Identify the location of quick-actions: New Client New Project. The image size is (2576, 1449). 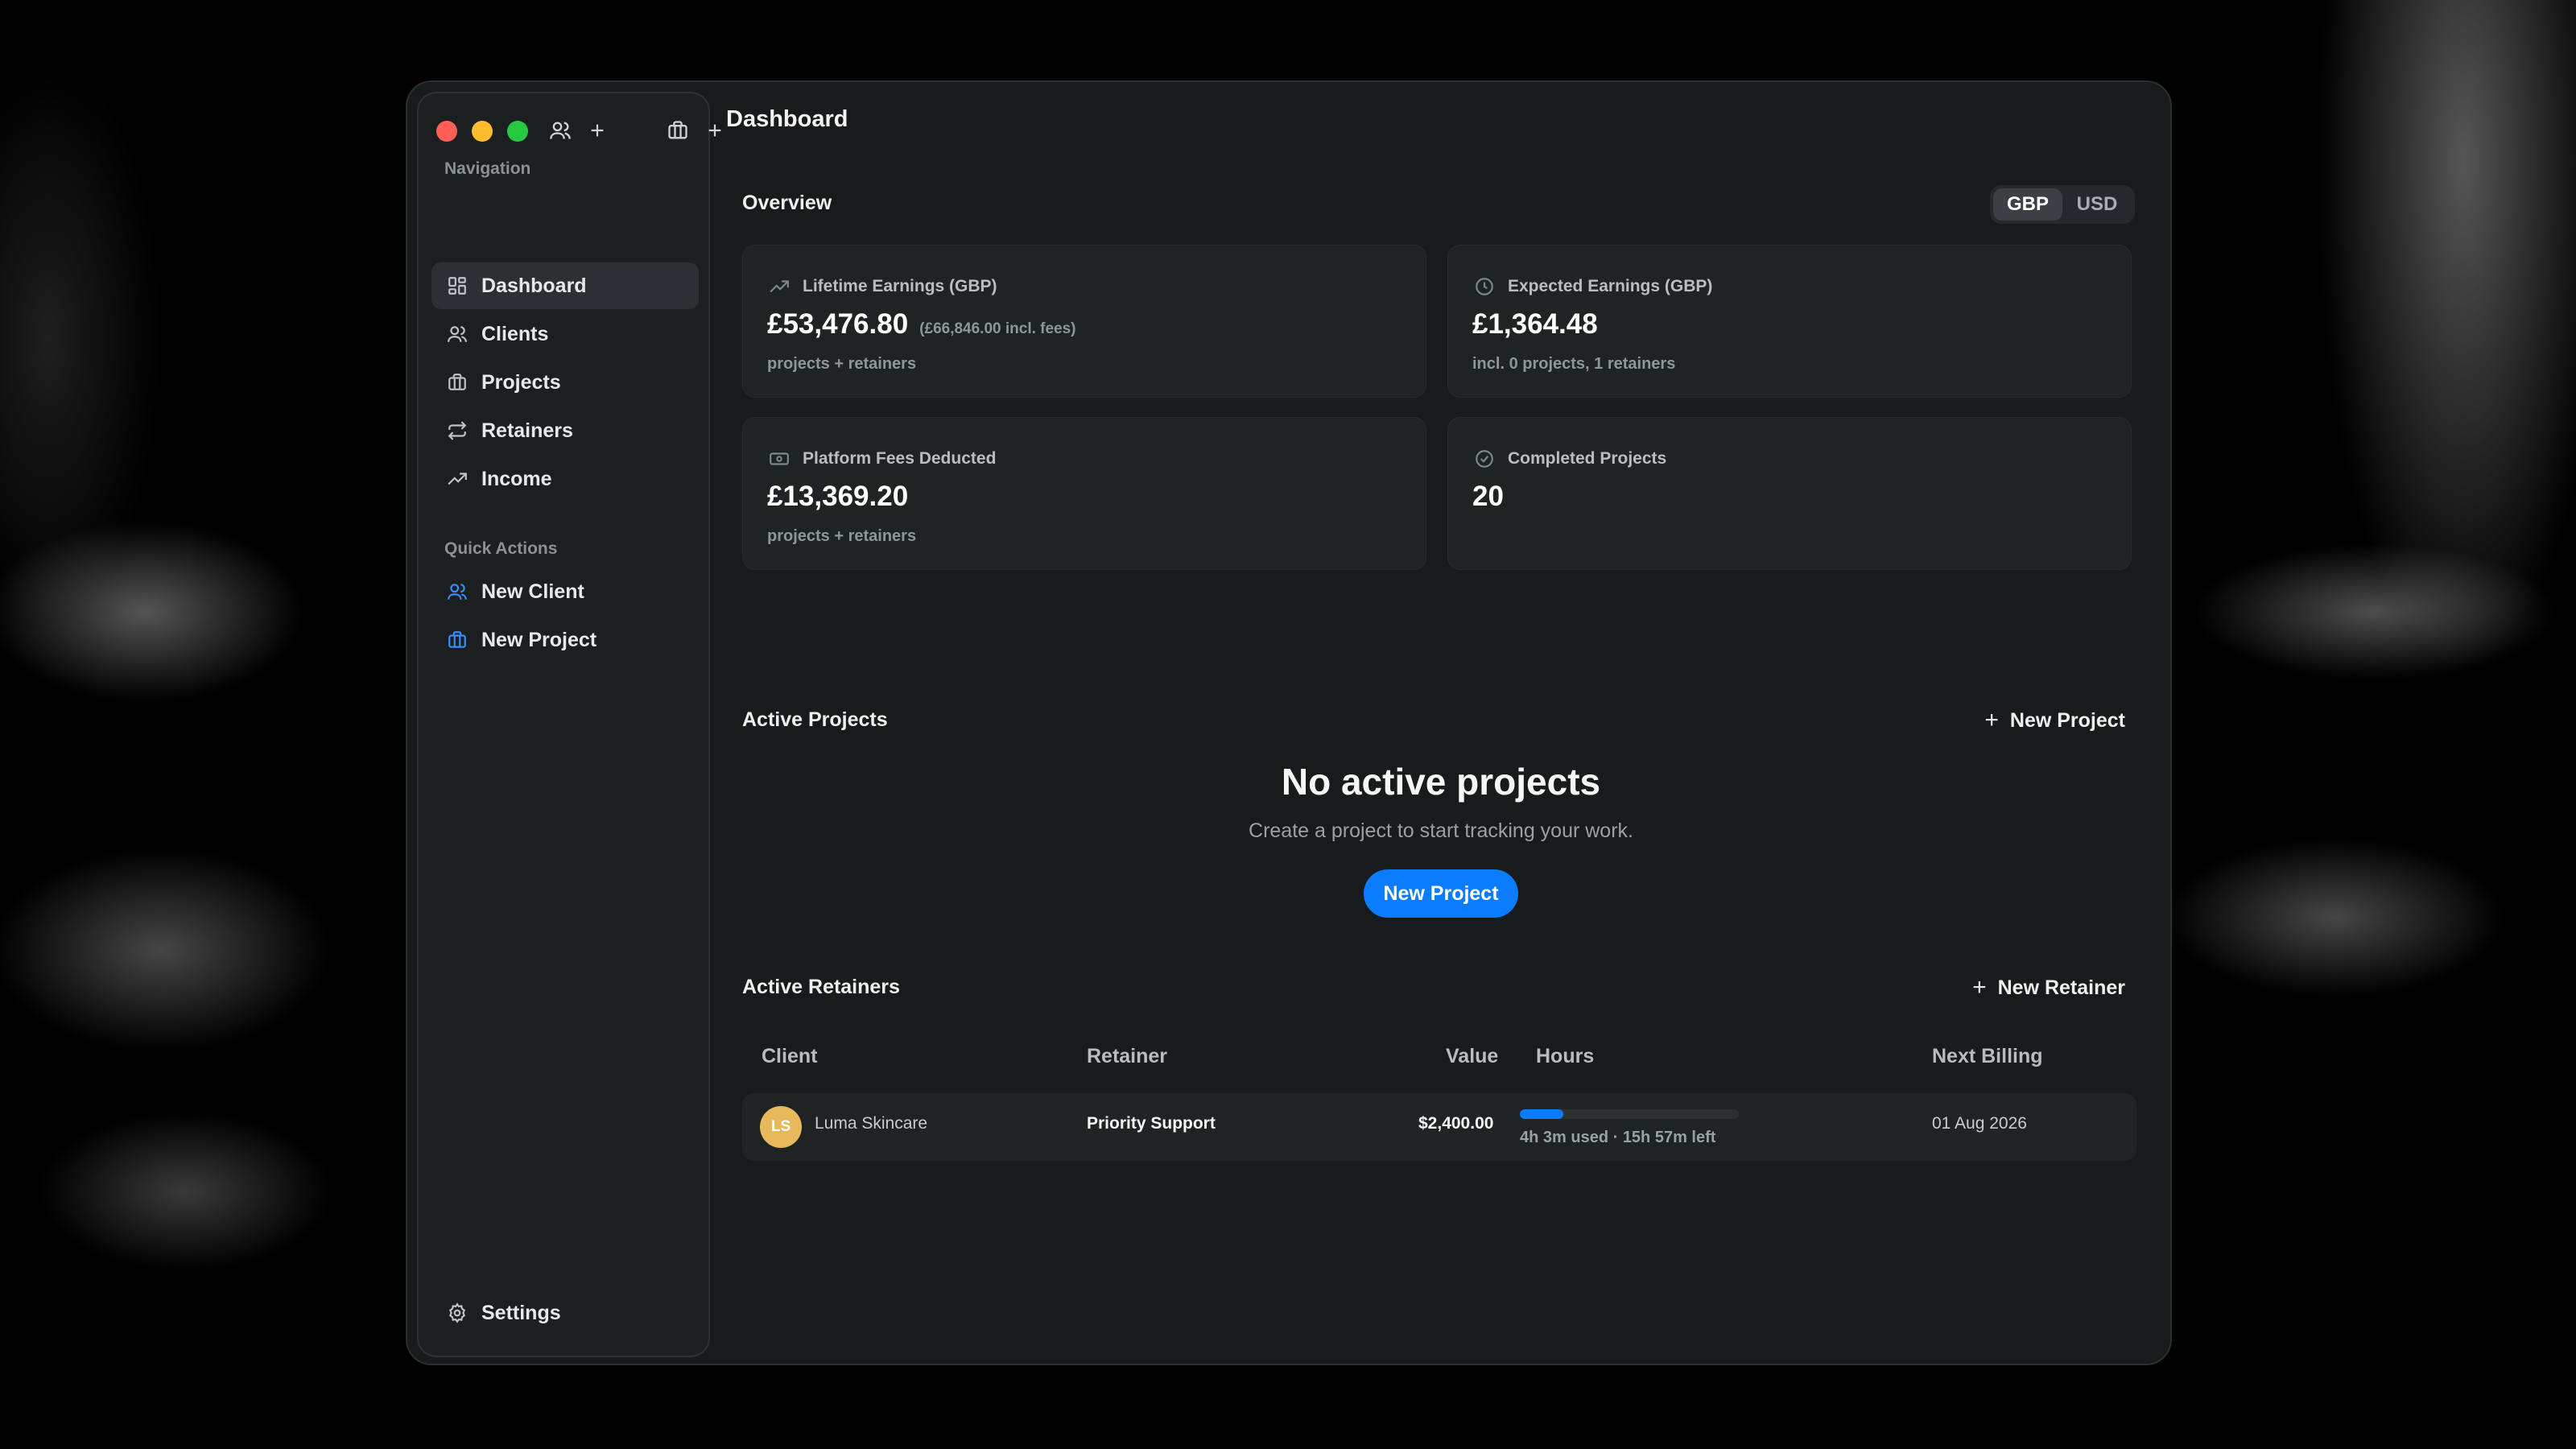
(565, 616).